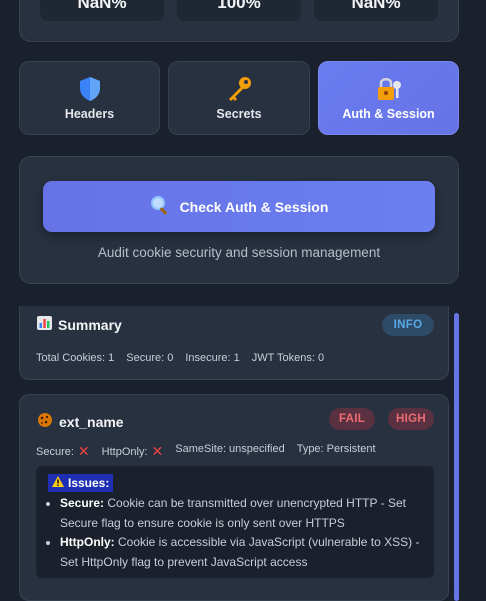  Describe the element at coordinates (160, 206) in the screenshot. I see `magnifier-icon` at that location.